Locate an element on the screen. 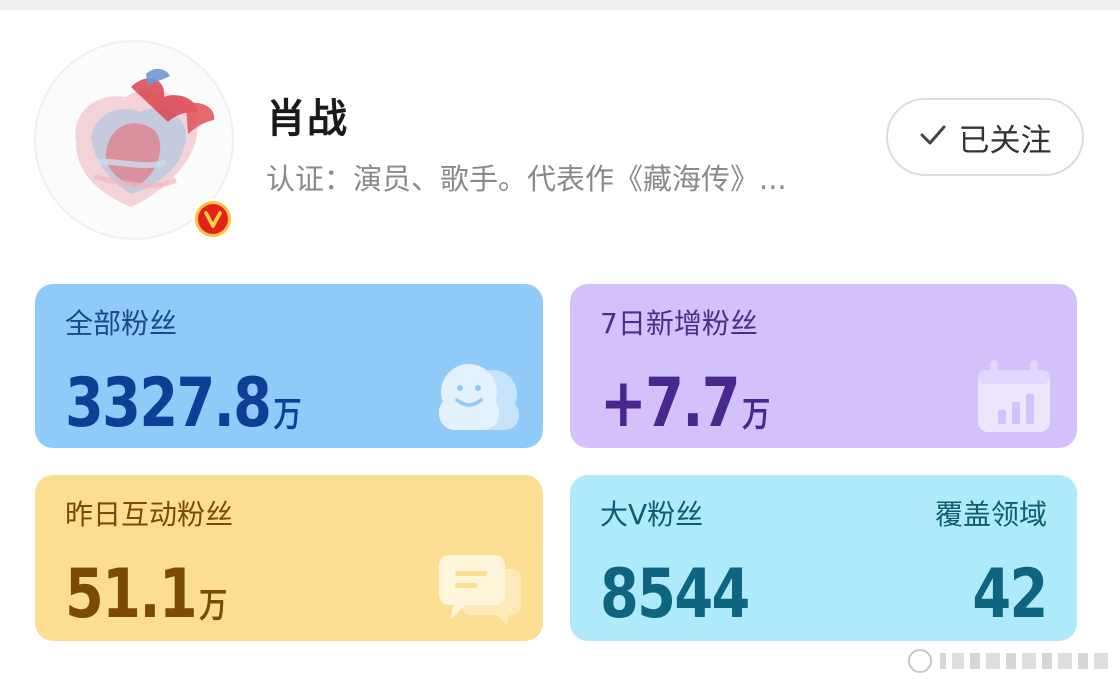 Image resolution: width=1120 pixels, height=687 pixels. chat-bubble-icon is located at coordinates (480, 590).